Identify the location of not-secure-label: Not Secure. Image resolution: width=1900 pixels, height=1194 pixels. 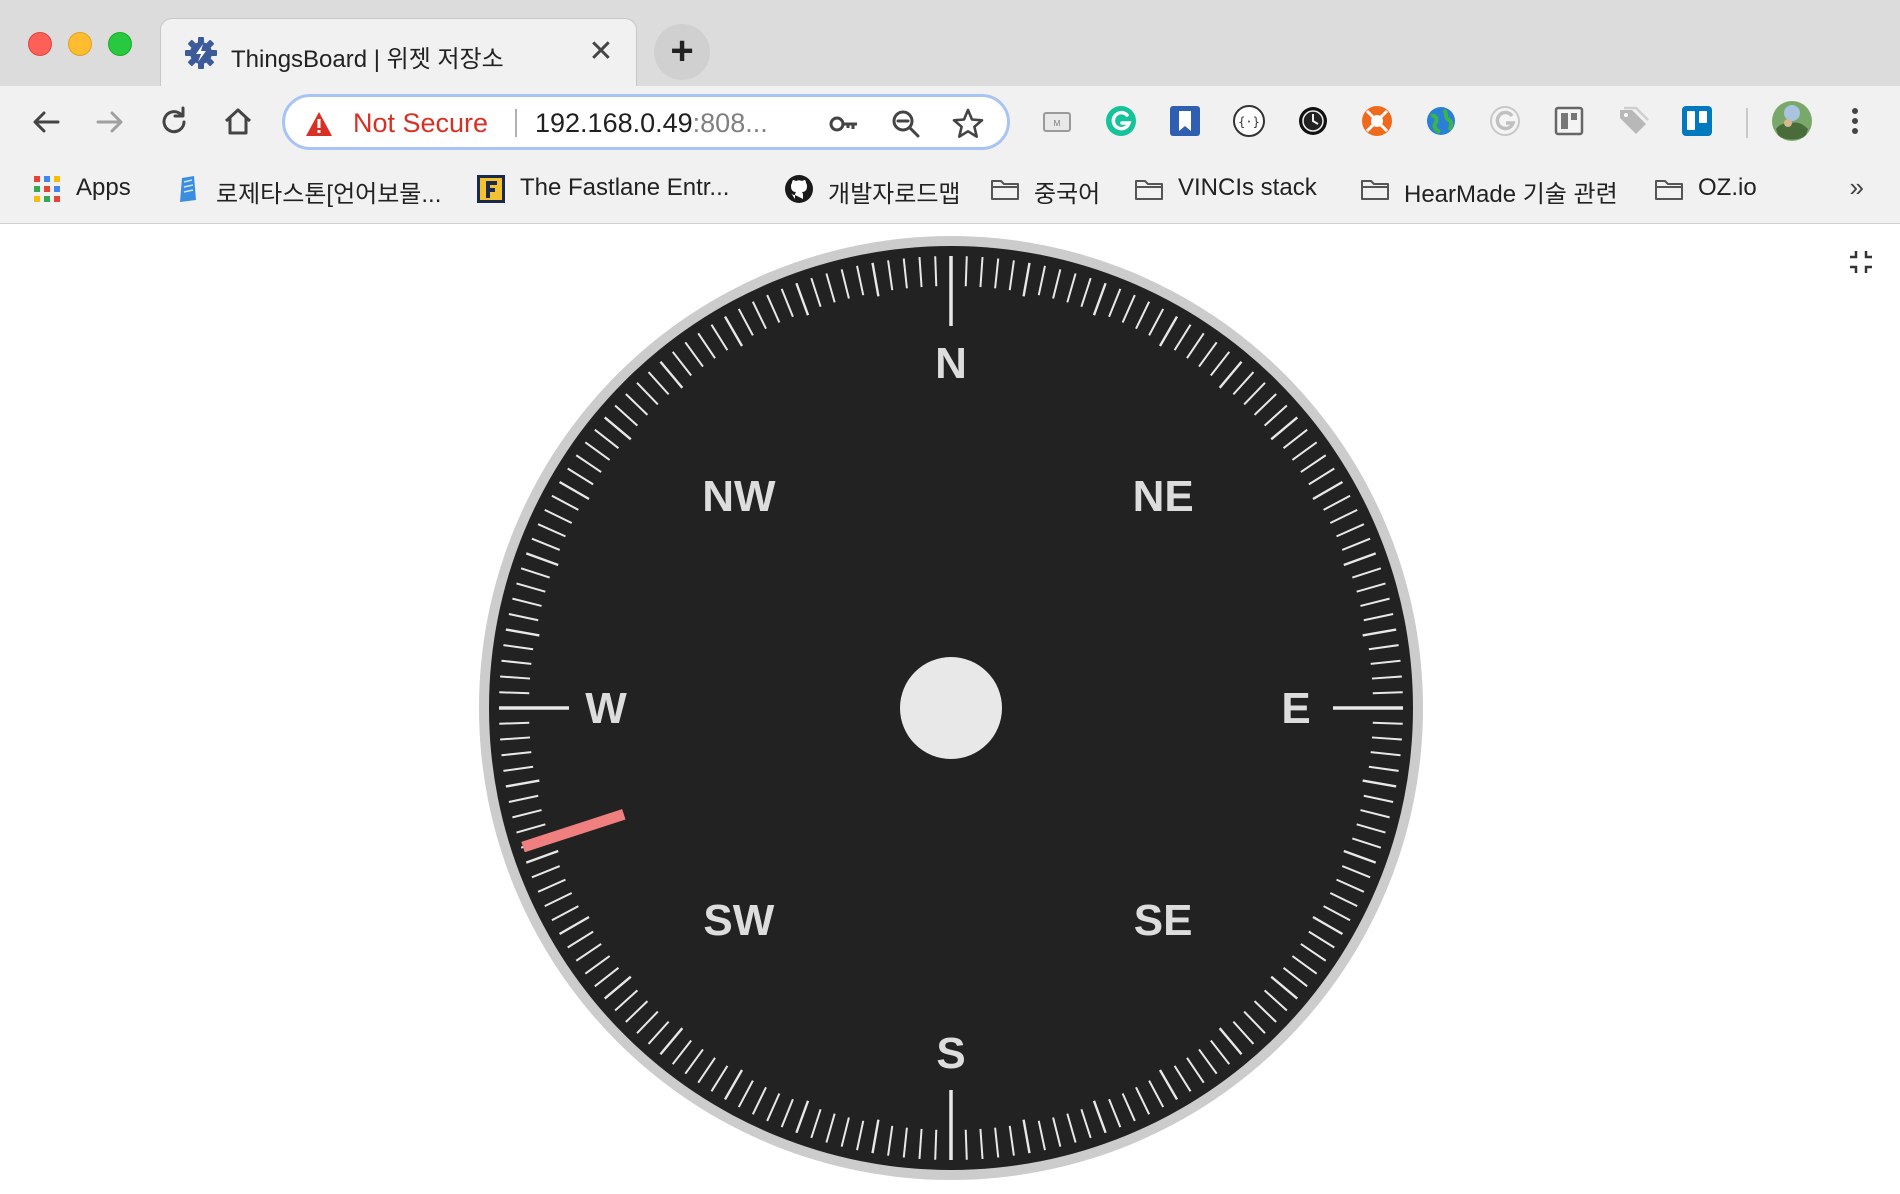
(420, 123).